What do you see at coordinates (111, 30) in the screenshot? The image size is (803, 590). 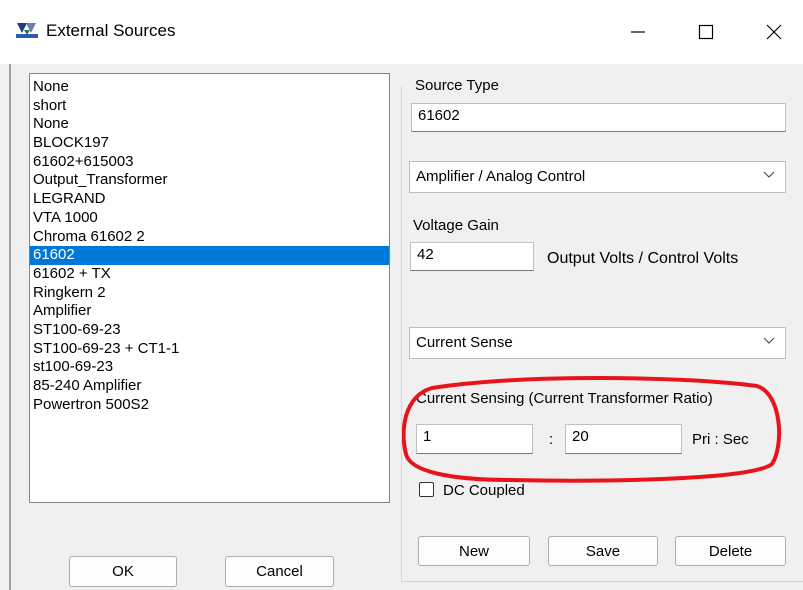 I see `window-title: External Sources` at bounding box center [111, 30].